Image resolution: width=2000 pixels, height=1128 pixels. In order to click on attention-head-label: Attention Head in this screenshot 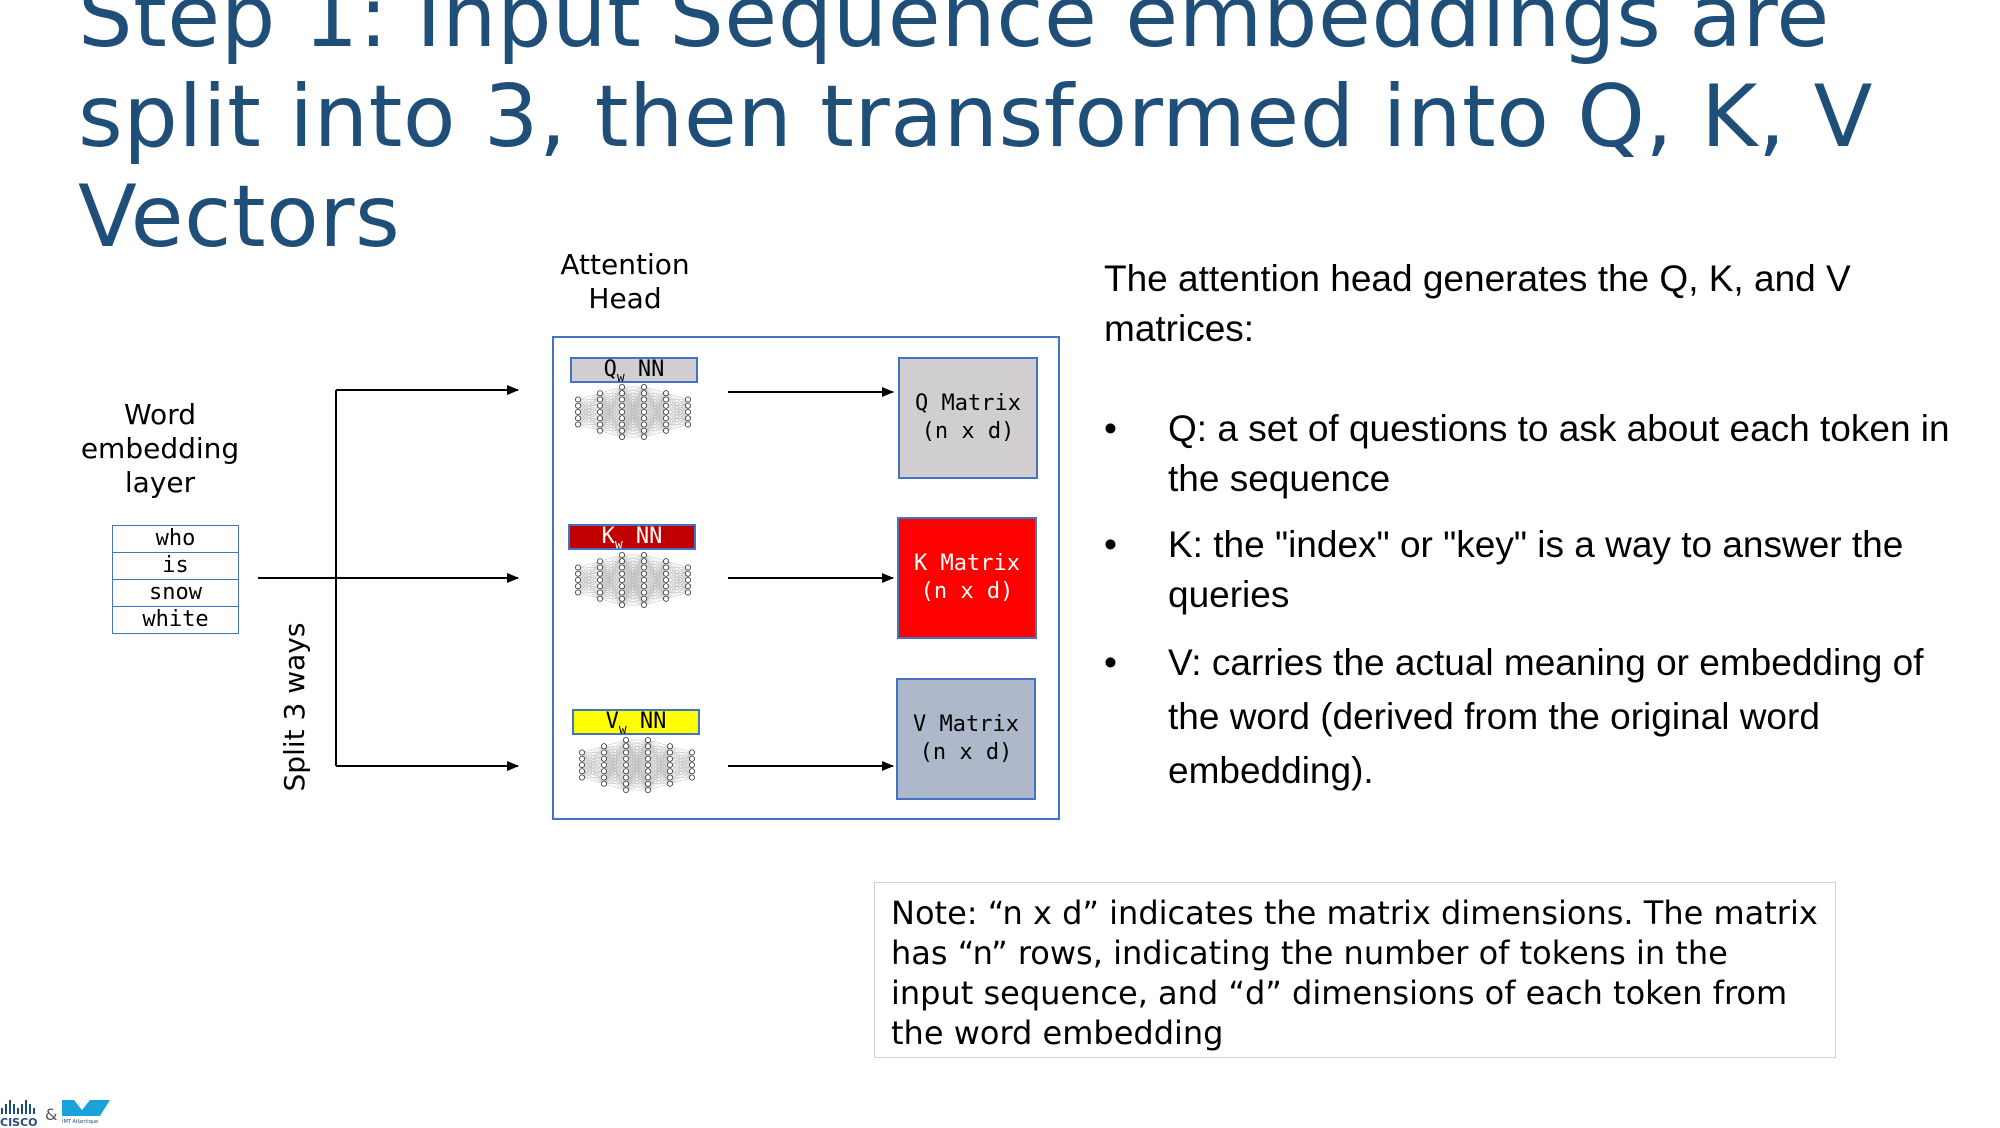, I will do `click(625, 281)`.